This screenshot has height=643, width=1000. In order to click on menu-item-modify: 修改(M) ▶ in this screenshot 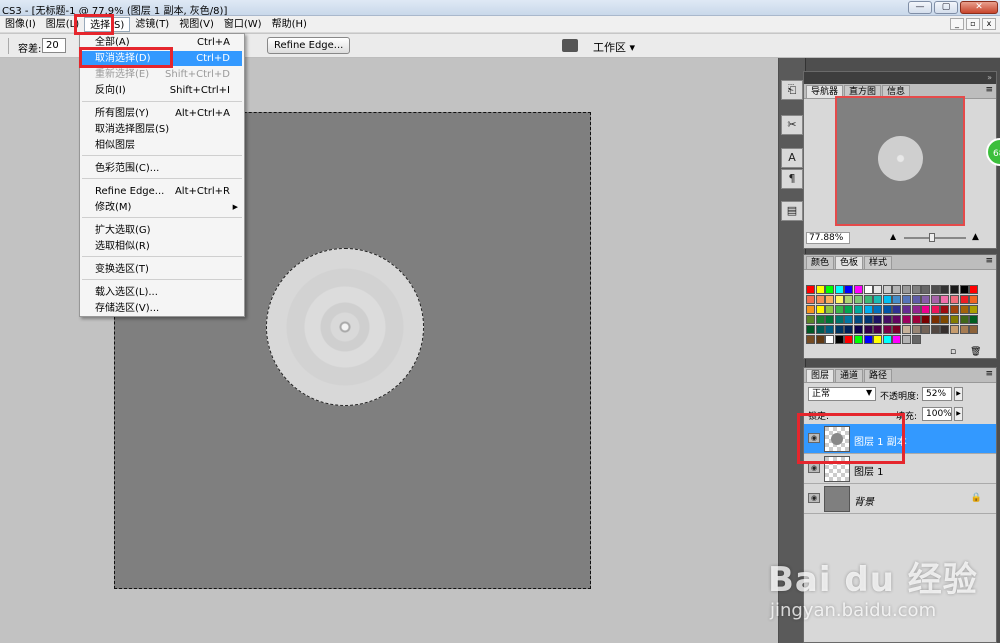, I will do `click(162, 207)`.